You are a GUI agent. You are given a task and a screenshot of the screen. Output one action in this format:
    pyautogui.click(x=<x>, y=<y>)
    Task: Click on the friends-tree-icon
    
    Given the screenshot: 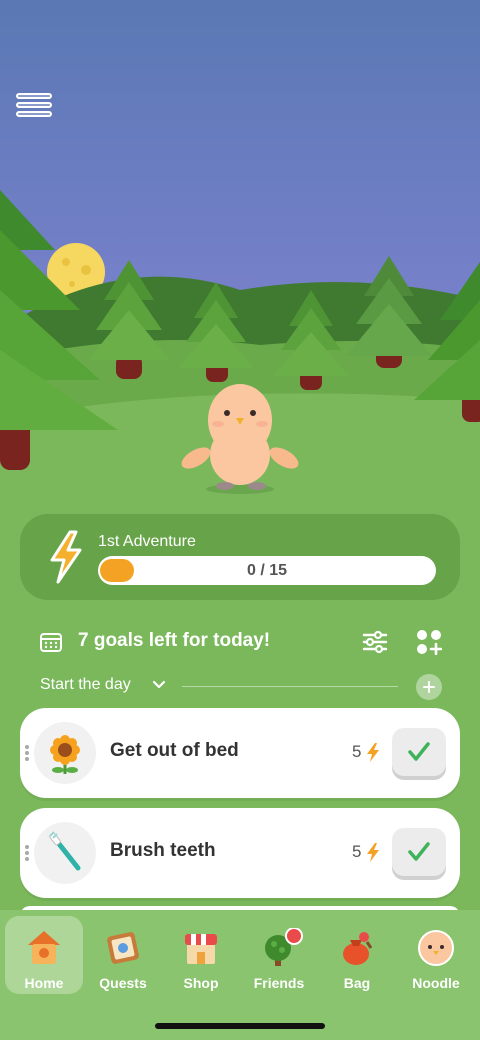 What is the action you would take?
    pyautogui.click(x=284, y=947)
    